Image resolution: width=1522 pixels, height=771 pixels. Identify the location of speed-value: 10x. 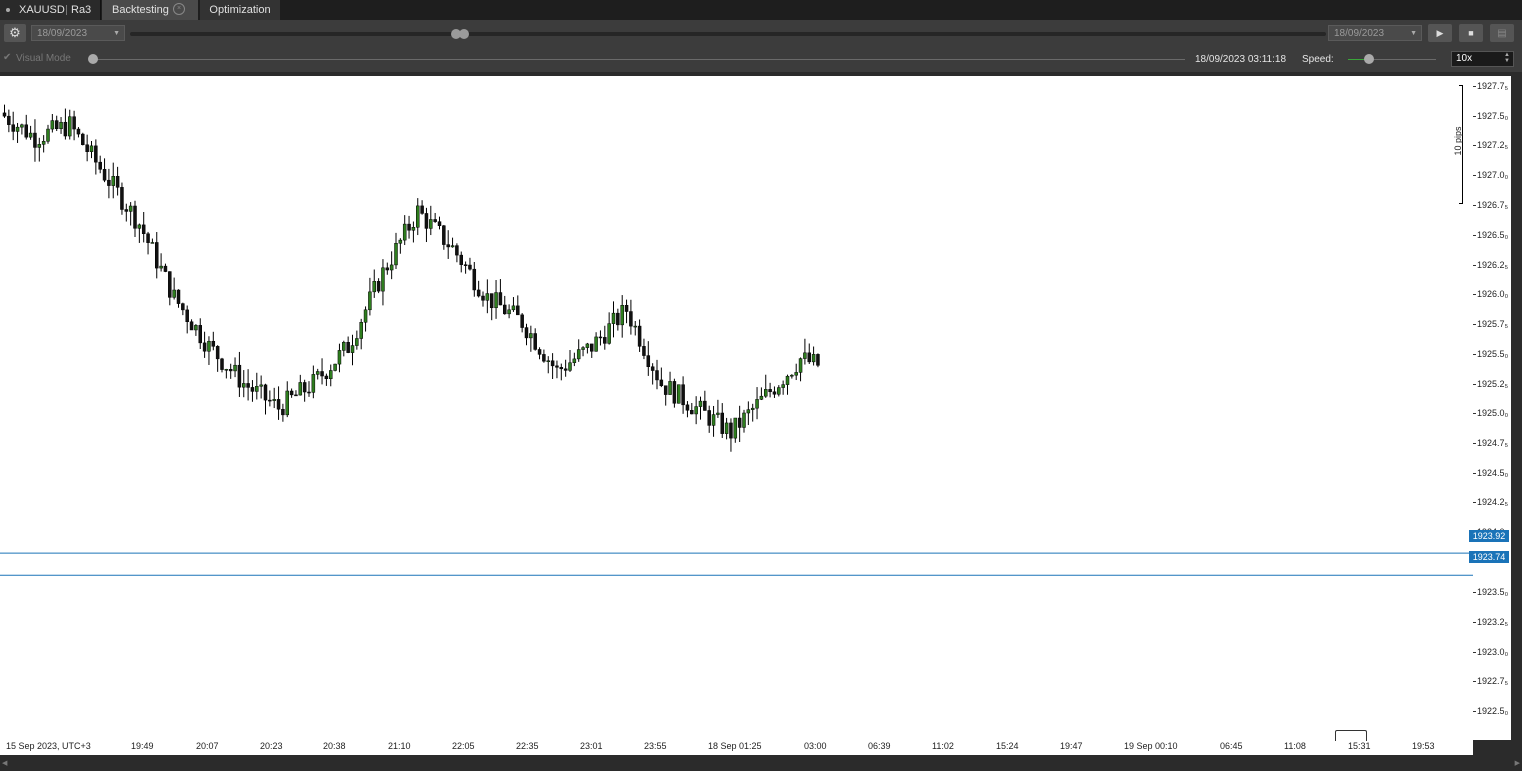
(1464, 58).